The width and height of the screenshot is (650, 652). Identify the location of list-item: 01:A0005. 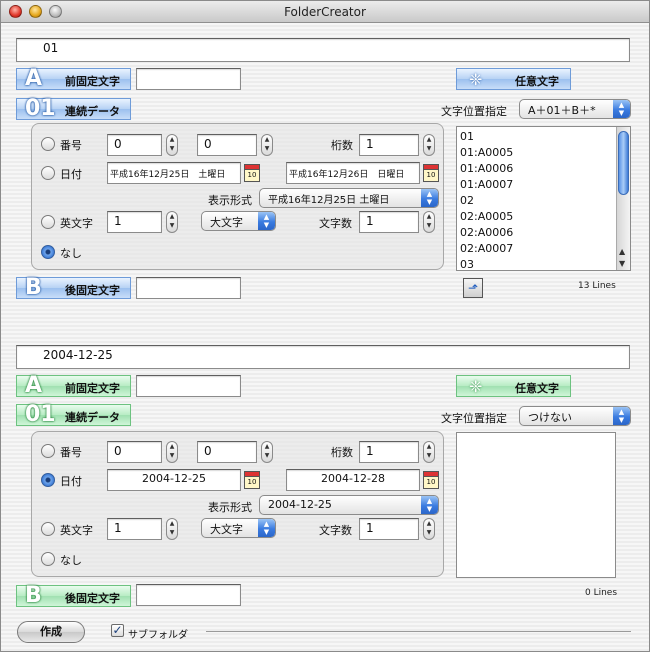
(543, 153).